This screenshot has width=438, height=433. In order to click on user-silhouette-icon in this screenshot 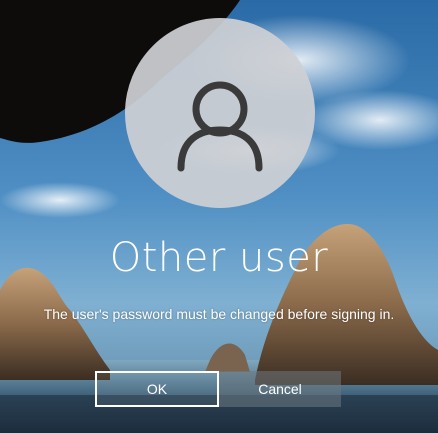, I will do `click(220, 126)`.